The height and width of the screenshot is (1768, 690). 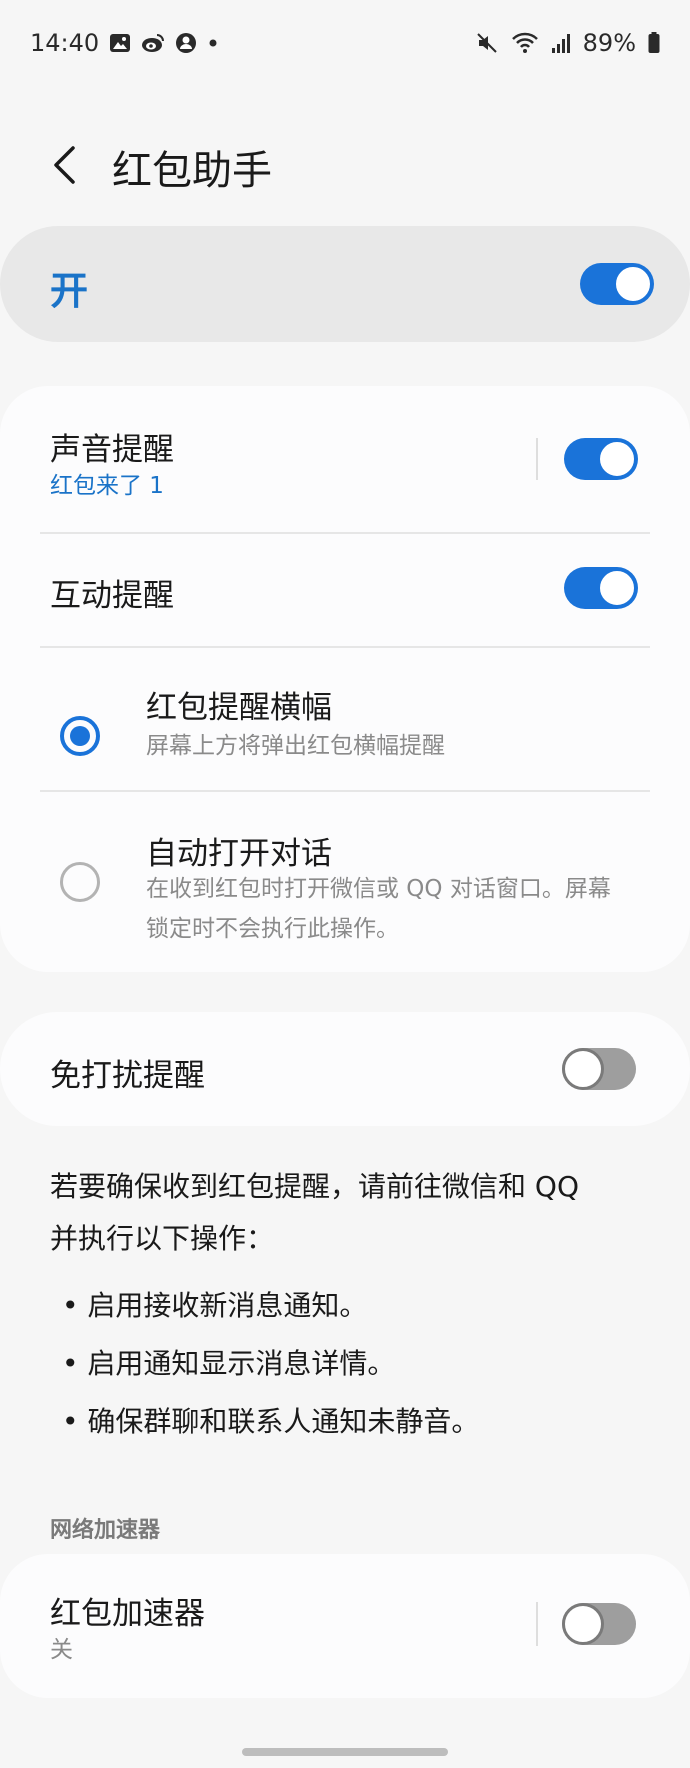 What do you see at coordinates (239, 854) in the screenshot?
I see `auto-open-option-title: 自动打开对话` at bounding box center [239, 854].